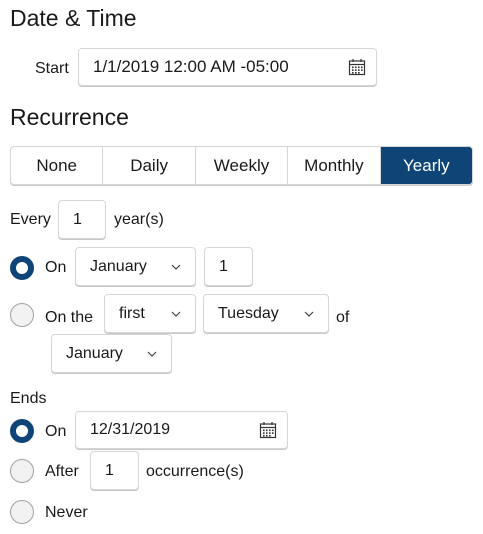 Image resolution: width=483 pixels, height=534 pixels. I want to click on on-the-month-dropdown: January, so click(111, 353).